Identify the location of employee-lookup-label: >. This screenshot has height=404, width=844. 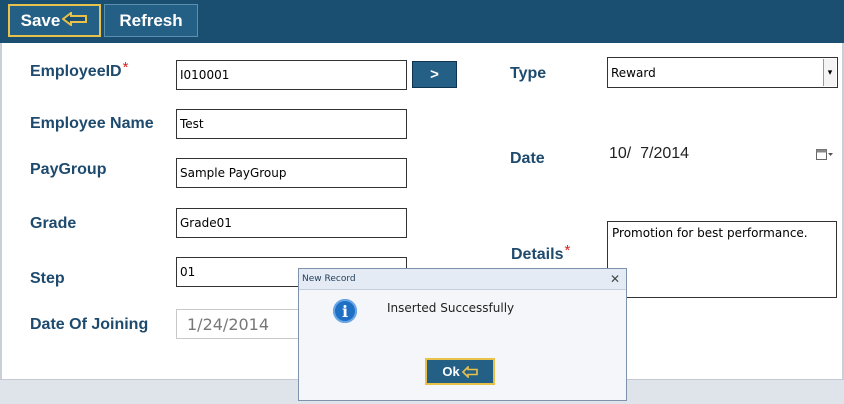
(434, 74).